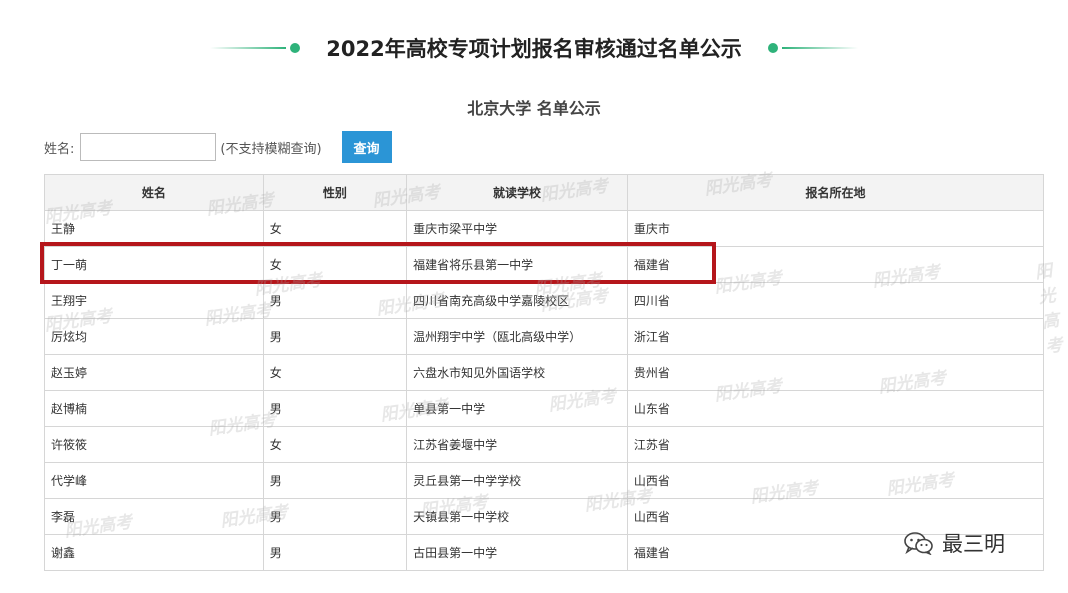 This screenshot has width=1068, height=593. Describe the element at coordinates (517, 372) in the screenshot. I see `cell-school: 六盘水市知见外国语学校` at that location.